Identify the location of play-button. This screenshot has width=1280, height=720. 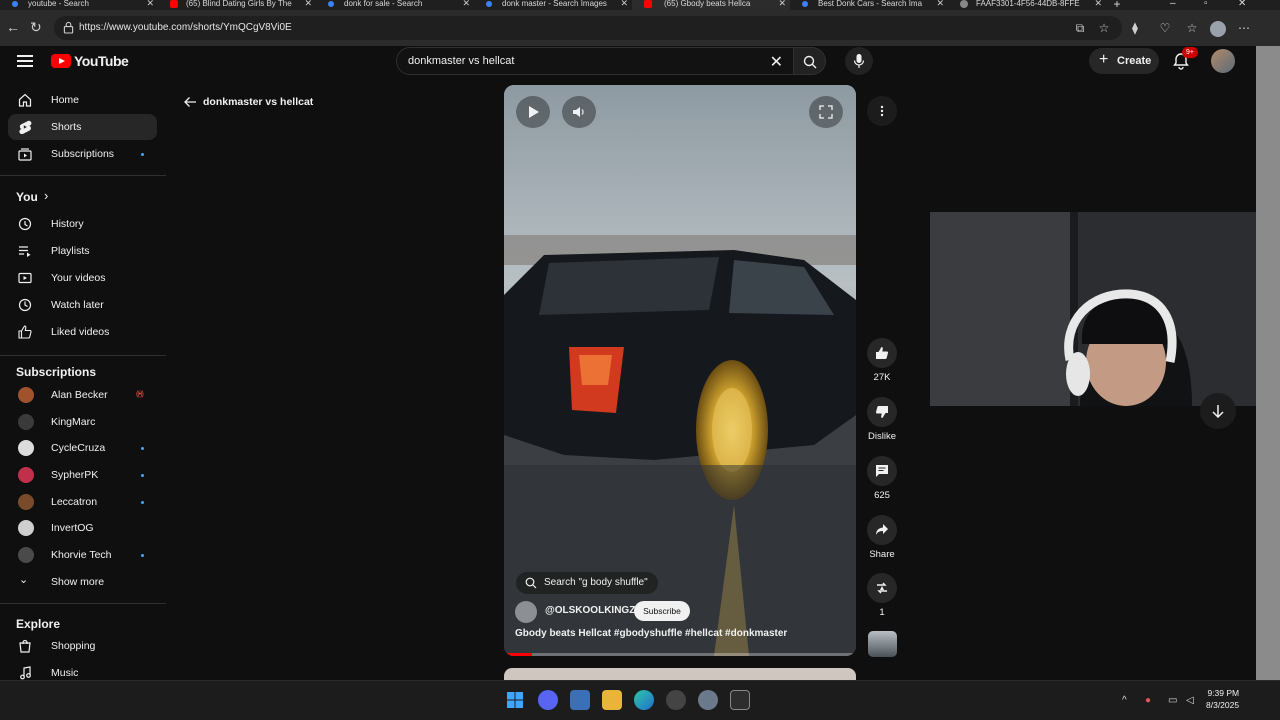
(533, 112).